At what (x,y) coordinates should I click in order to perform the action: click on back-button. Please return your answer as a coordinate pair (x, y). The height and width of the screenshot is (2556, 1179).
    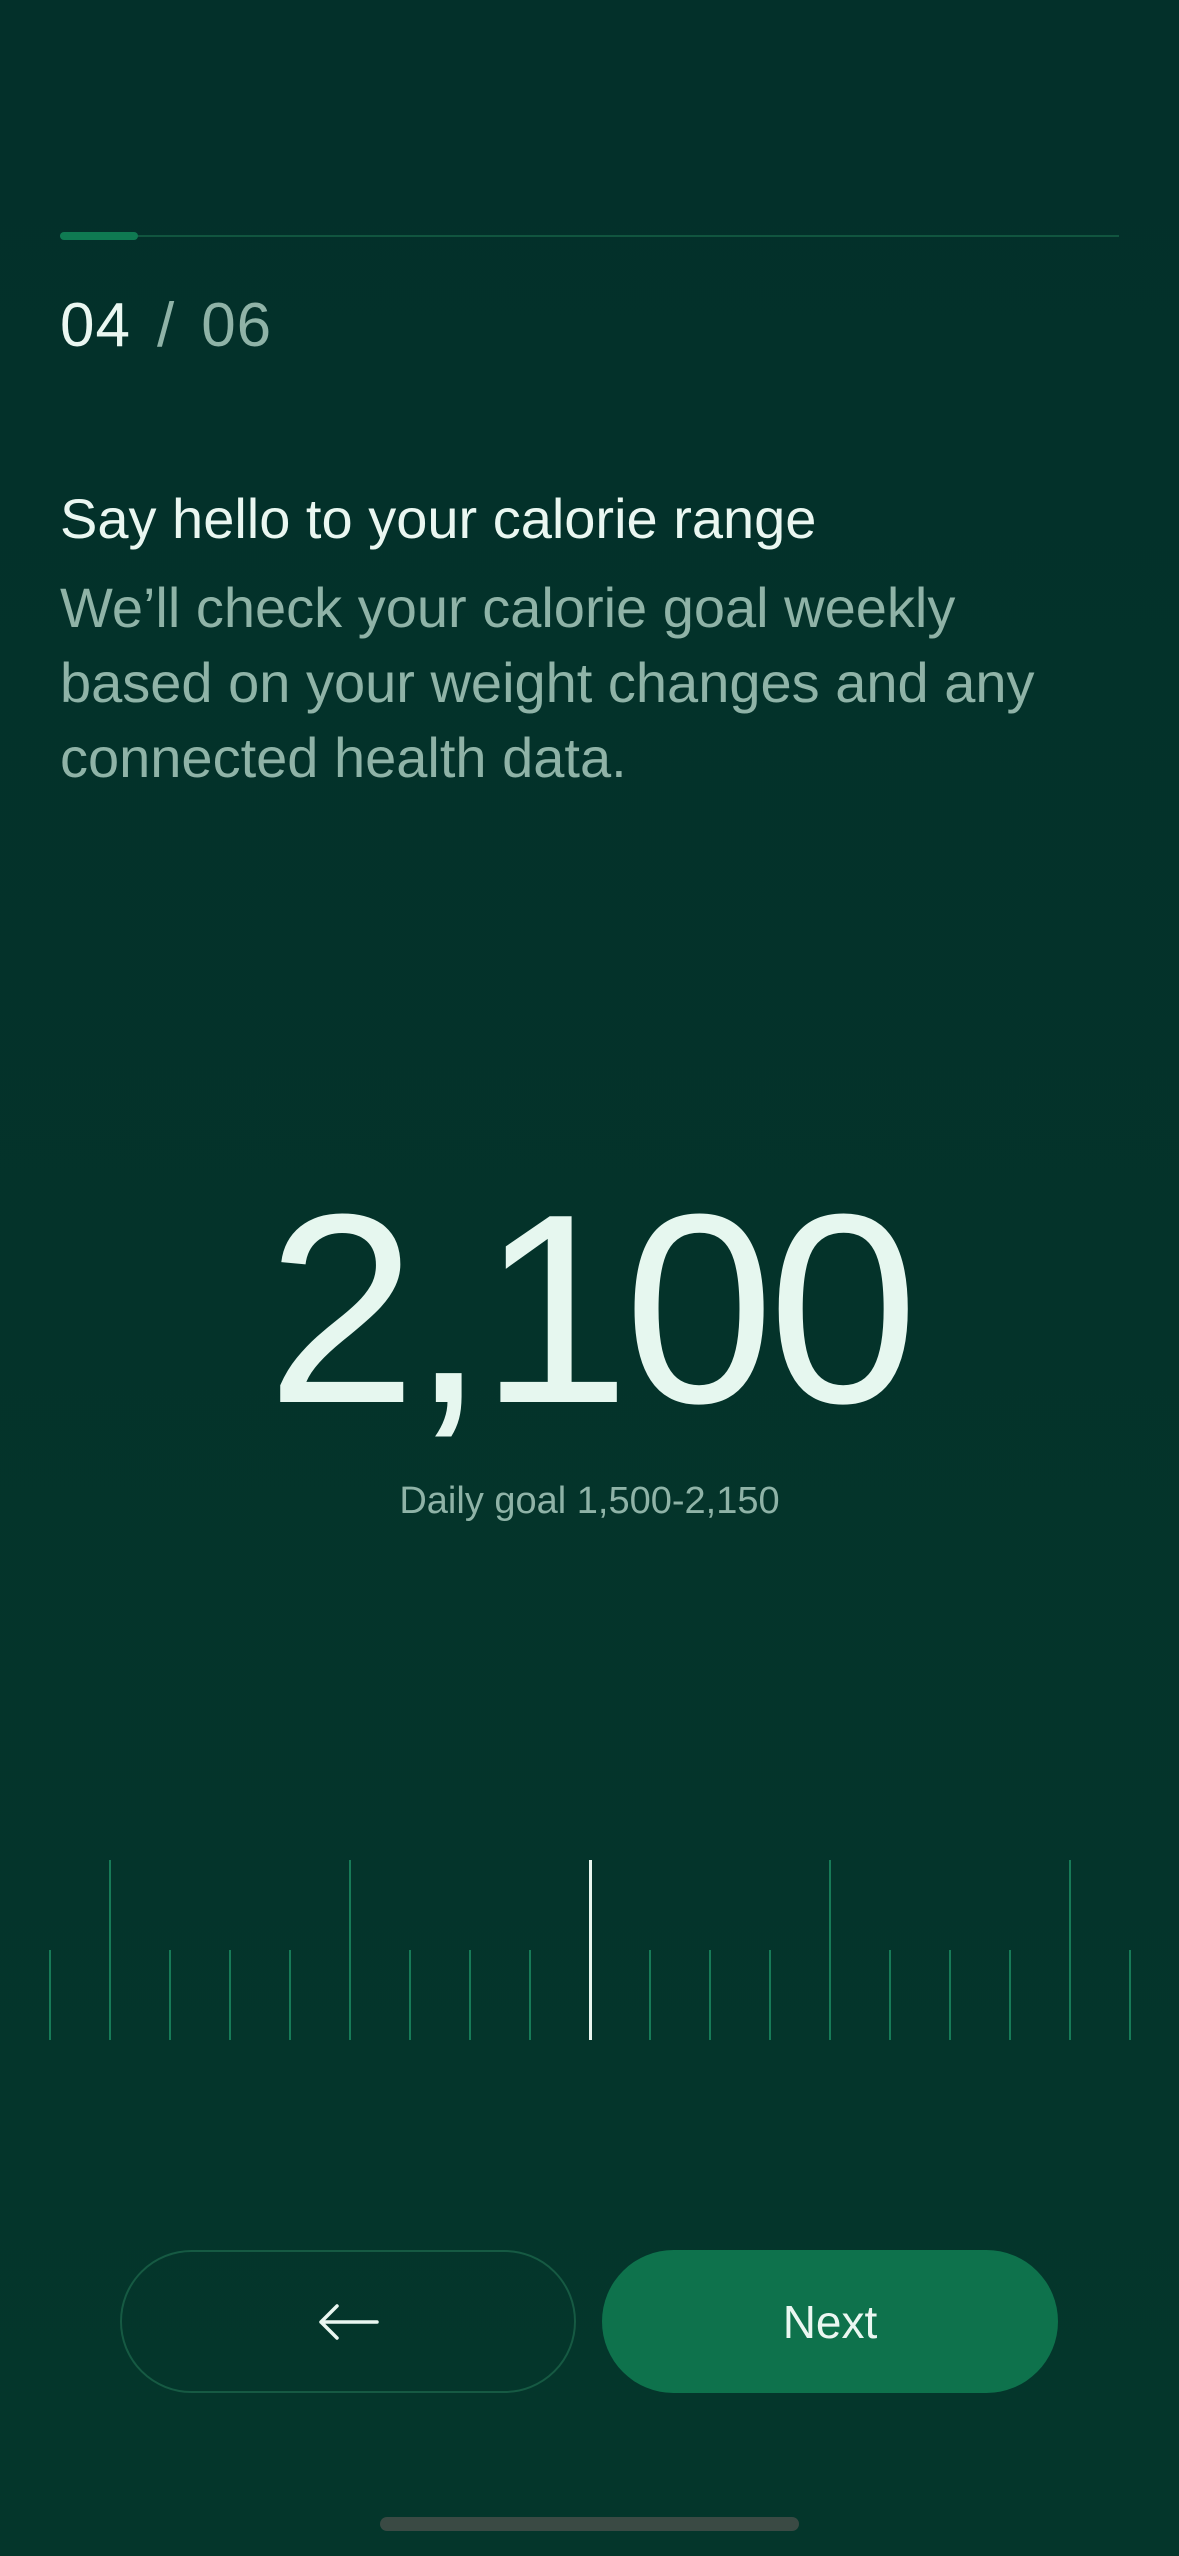
    Looking at the image, I should click on (348, 2321).